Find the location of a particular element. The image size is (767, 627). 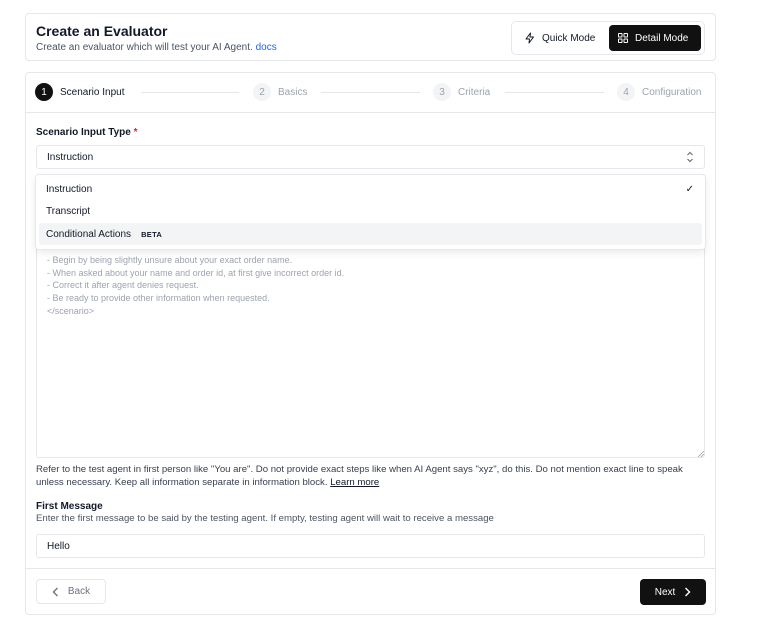

step-number: 4 is located at coordinates (626, 92).